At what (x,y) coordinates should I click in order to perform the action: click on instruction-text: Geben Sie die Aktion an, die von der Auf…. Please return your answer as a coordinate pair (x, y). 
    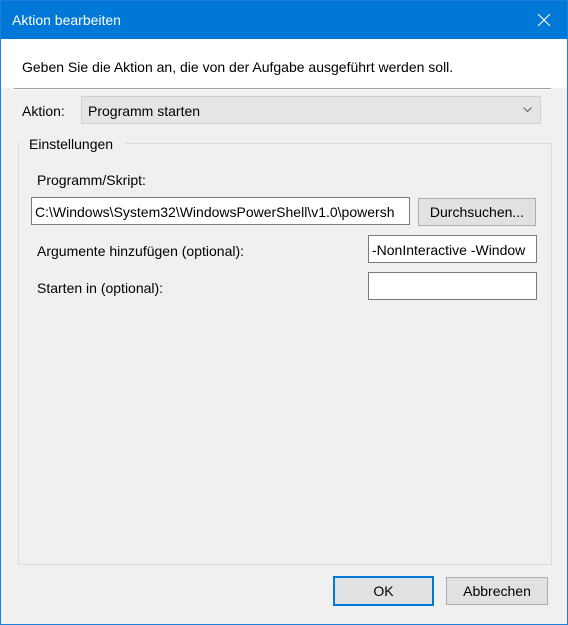
    Looking at the image, I should click on (238, 67).